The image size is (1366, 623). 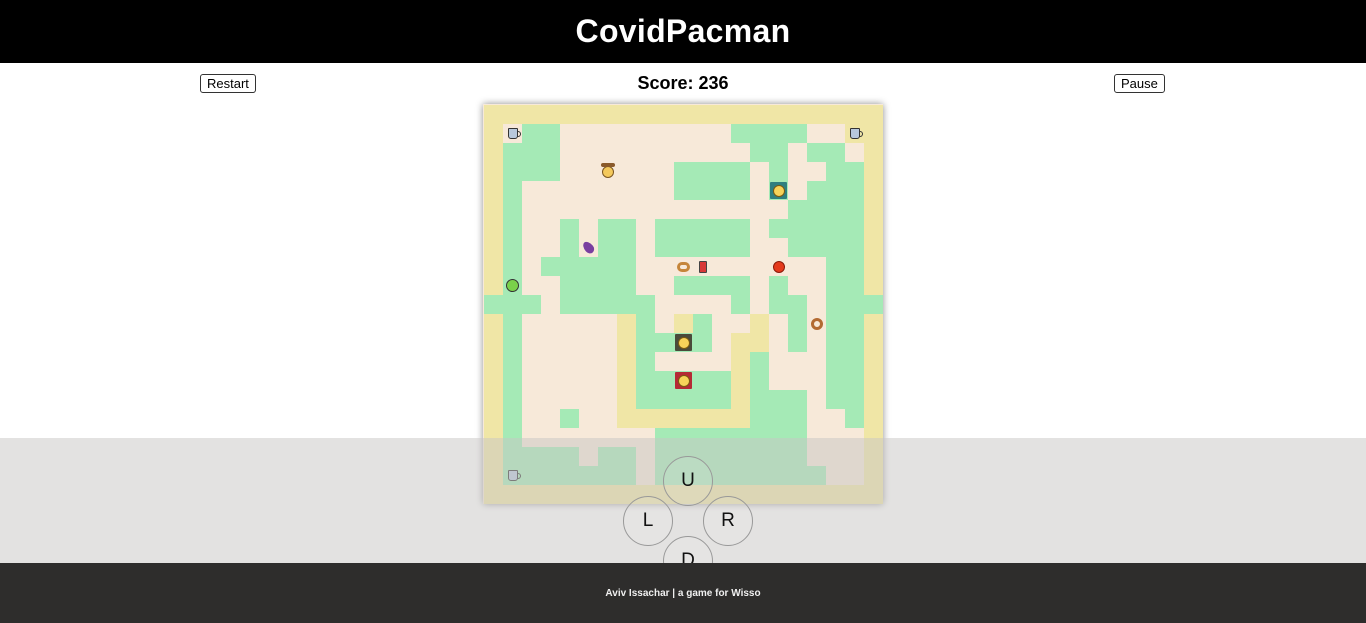 I want to click on move-up-button: U, so click(x=688, y=481).